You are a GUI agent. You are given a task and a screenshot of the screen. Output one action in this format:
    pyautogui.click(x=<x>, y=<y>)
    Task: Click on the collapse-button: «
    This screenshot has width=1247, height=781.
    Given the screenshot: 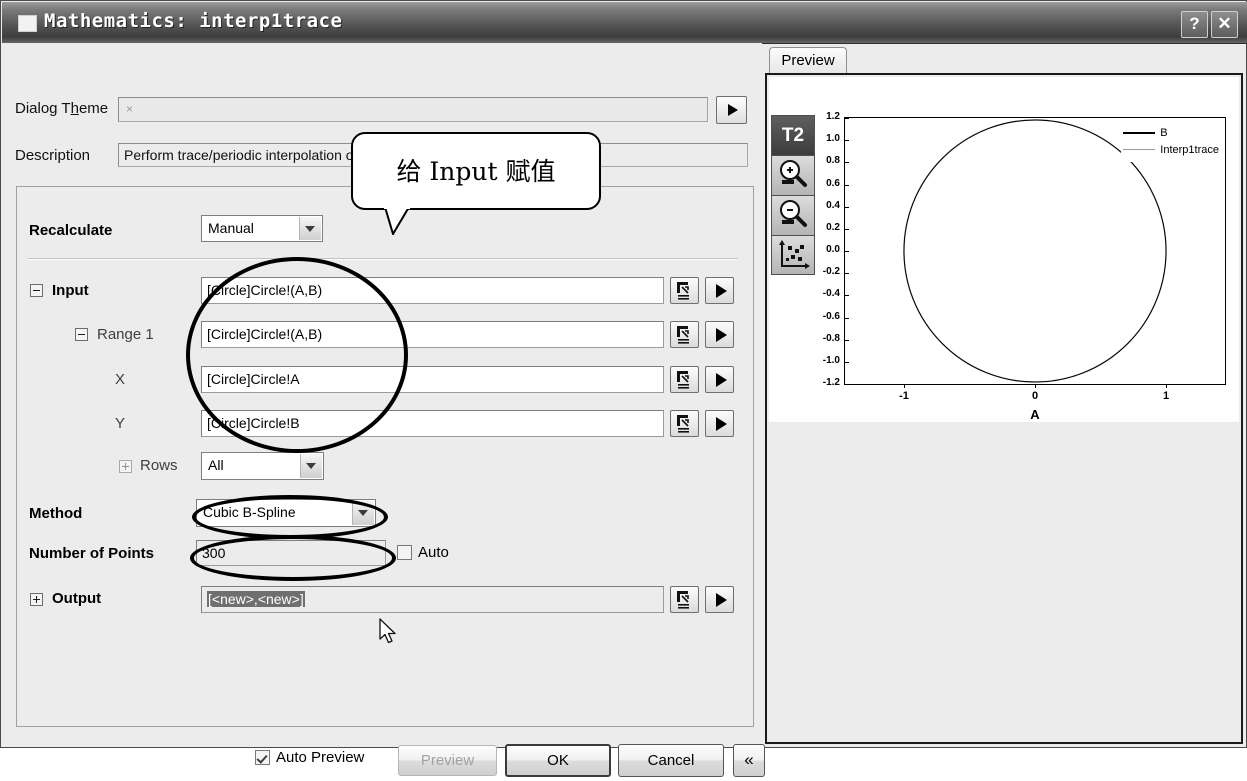 What is the action you would take?
    pyautogui.click(x=749, y=760)
    